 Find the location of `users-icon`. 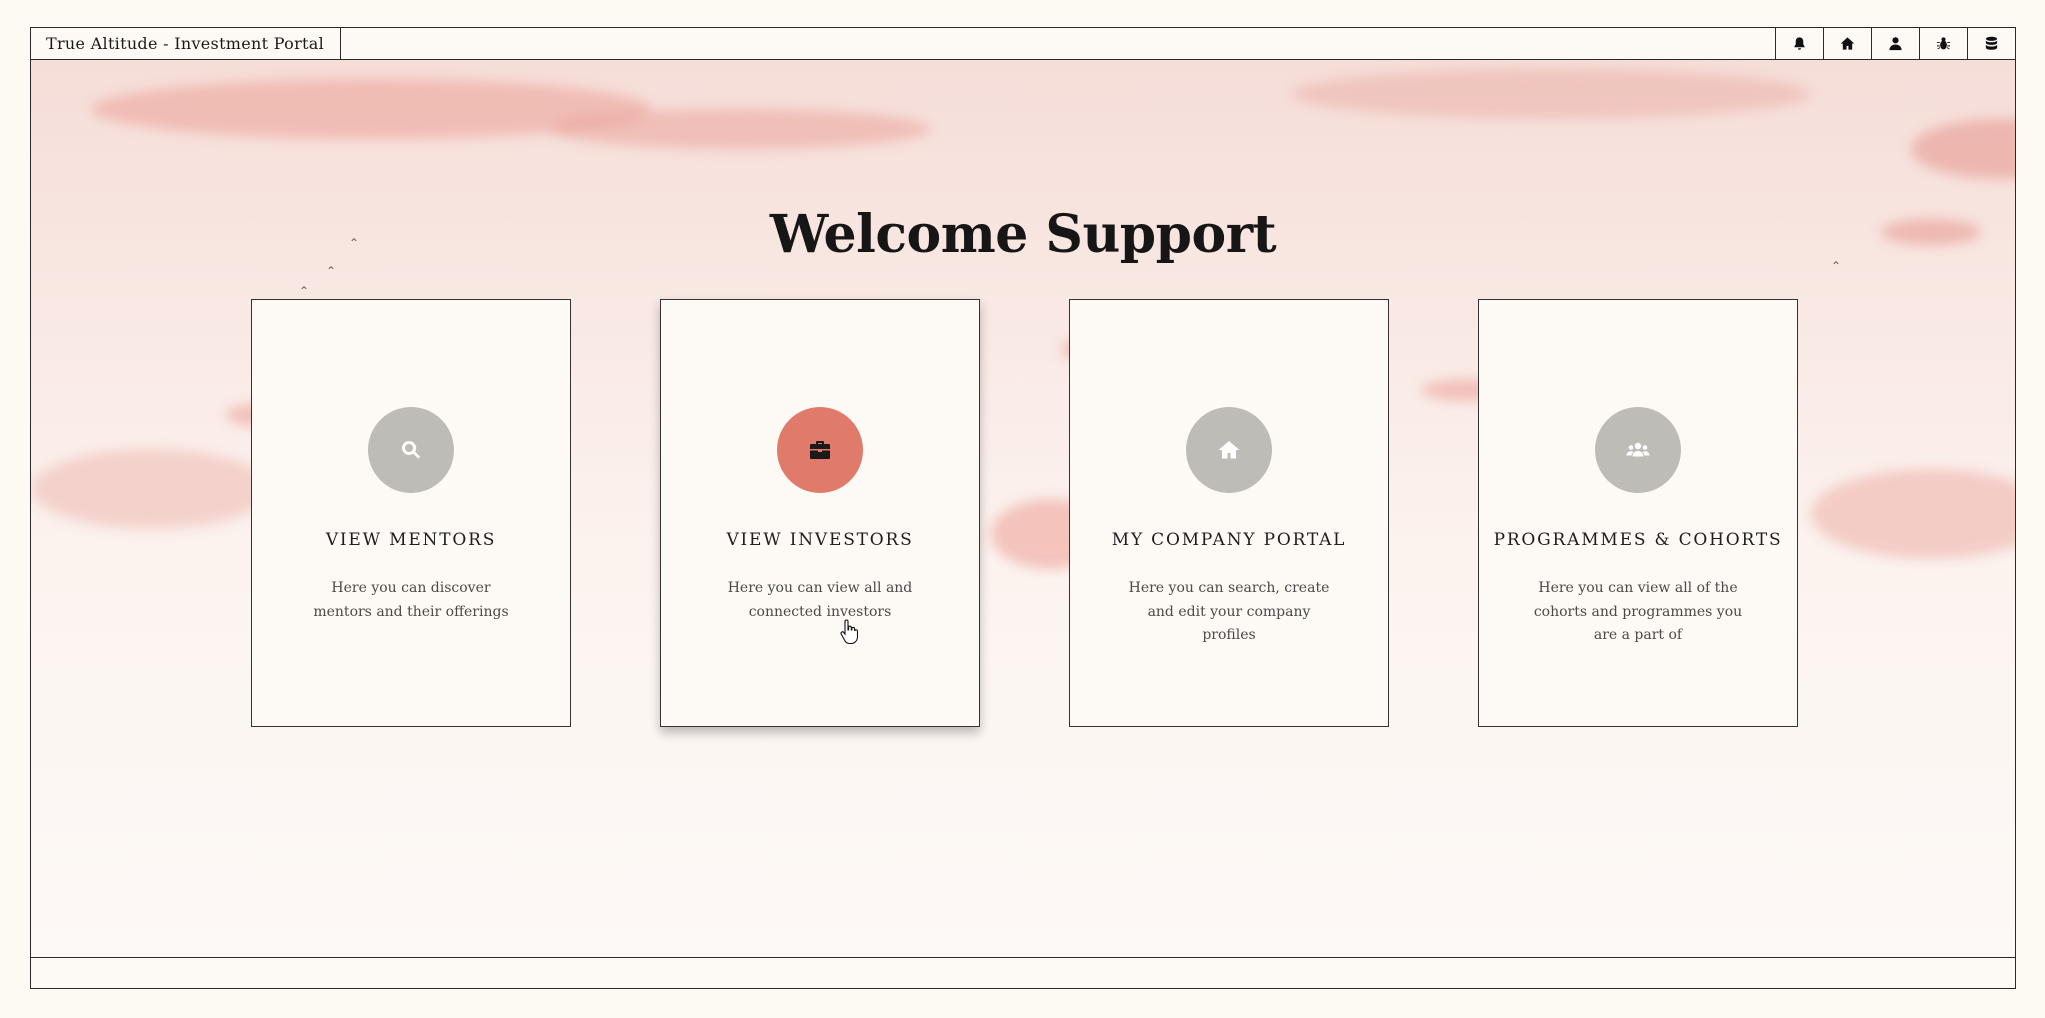

users-icon is located at coordinates (1638, 449).